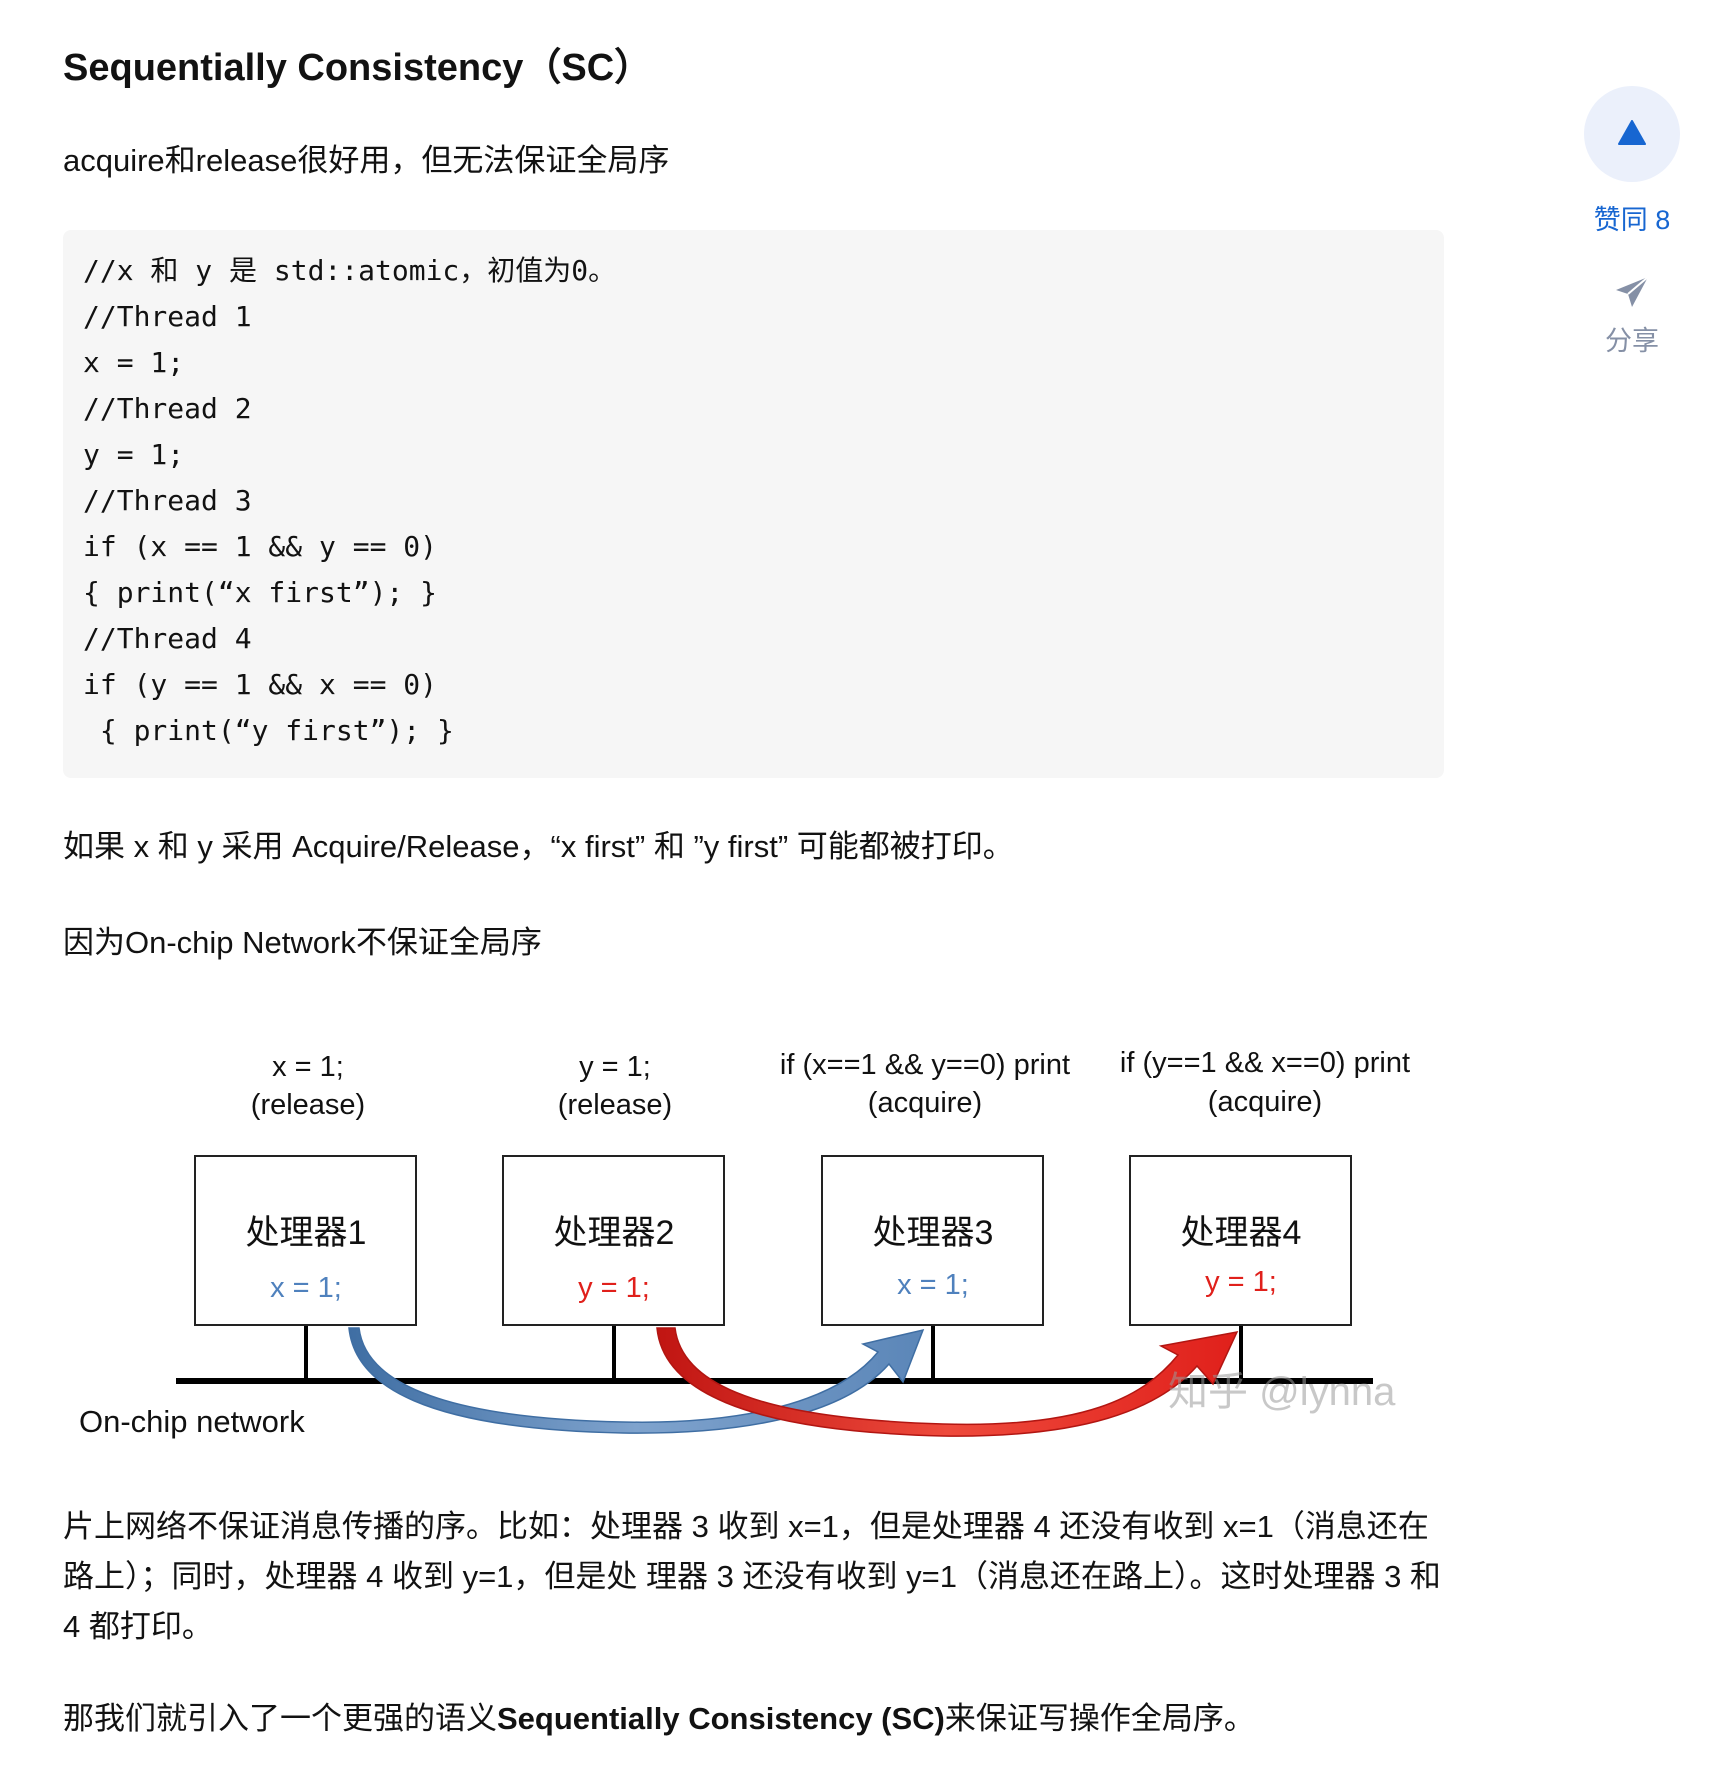 This screenshot has height=1776, width=1726. I want to click on conclusion-suffix: 来保证写操作全局序。, so click(1099, 1718).